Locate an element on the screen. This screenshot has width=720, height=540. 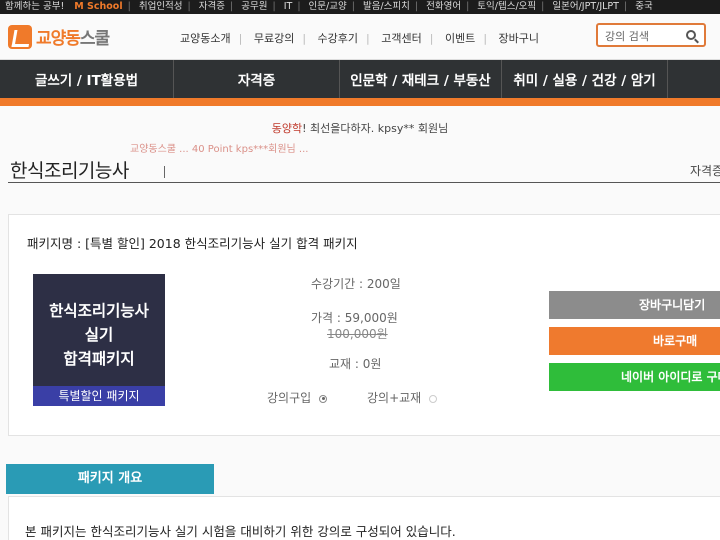
topbar-item: 발음/스피치 is located at coordinates (386, 7).